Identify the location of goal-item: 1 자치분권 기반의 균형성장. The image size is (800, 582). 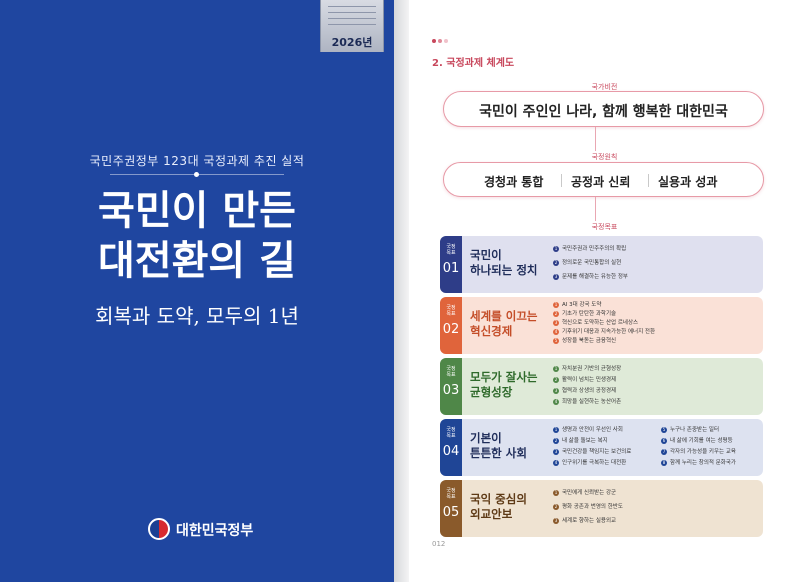
(587, 369).